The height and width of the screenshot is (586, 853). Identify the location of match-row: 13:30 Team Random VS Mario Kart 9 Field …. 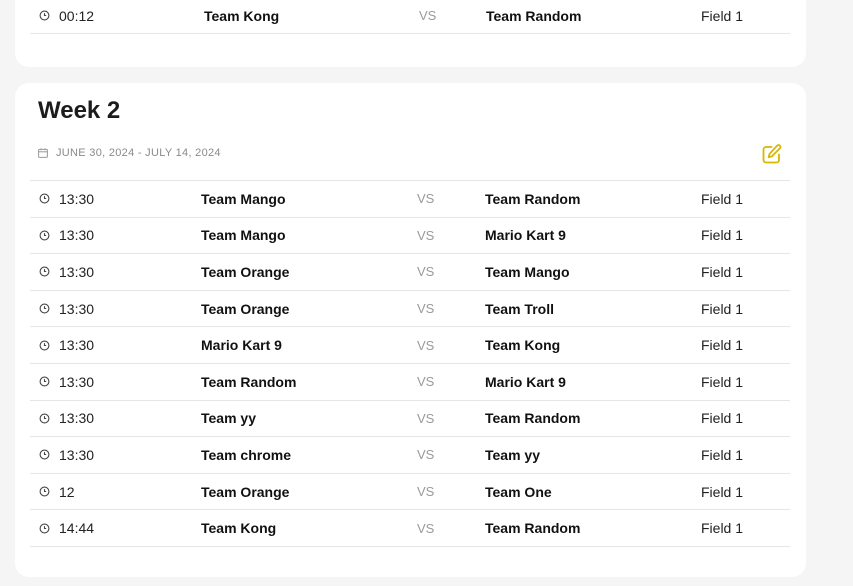
(410, 382).